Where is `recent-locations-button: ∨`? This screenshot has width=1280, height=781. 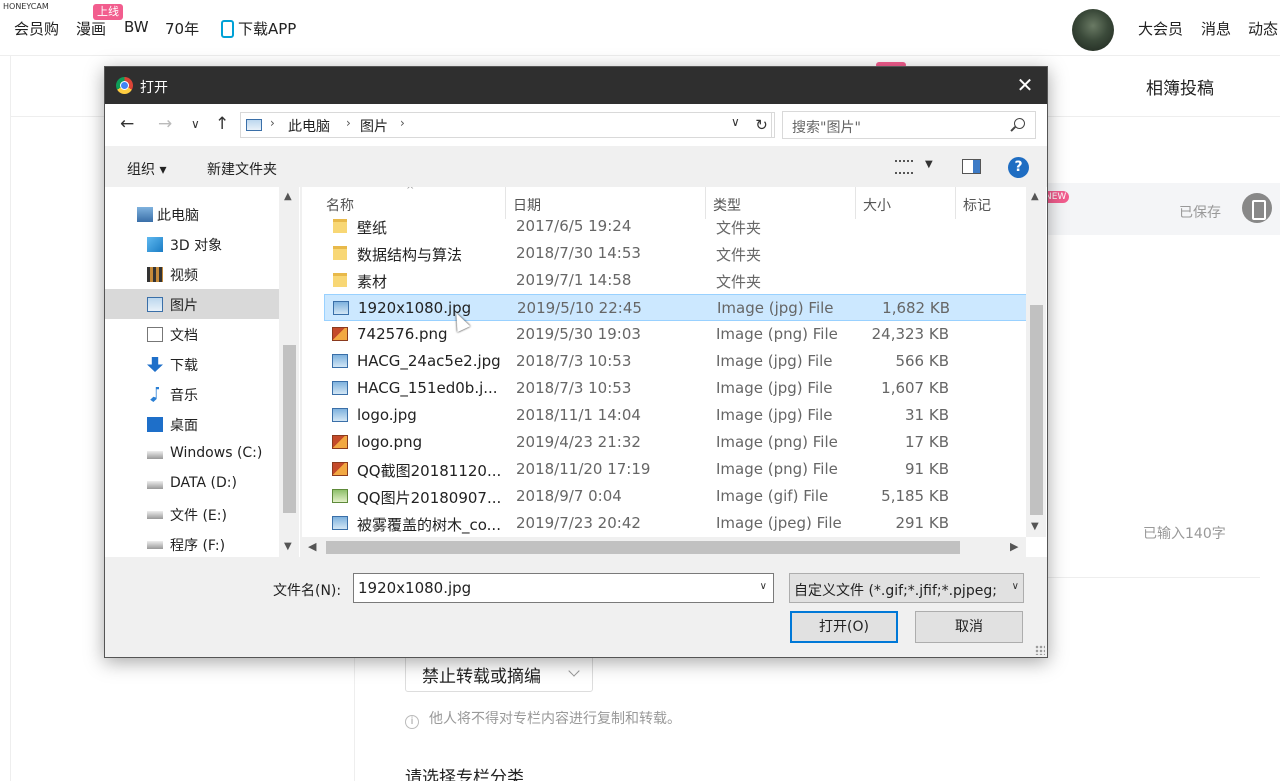 recent-locations-button: ∨ is located at coordinates (195, 124).